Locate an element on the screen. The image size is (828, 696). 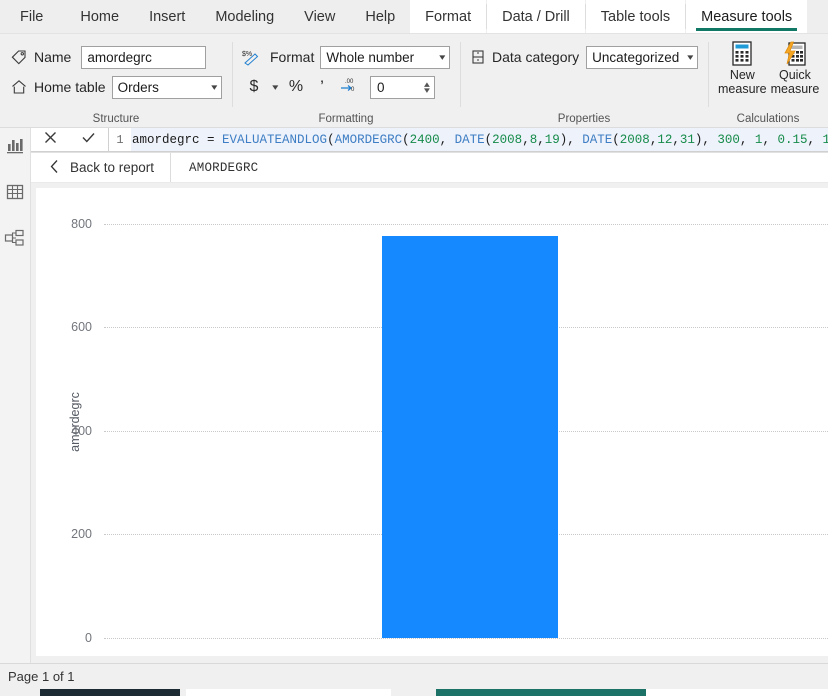
tab-home-label: Home is located at coordinates (100, 16).